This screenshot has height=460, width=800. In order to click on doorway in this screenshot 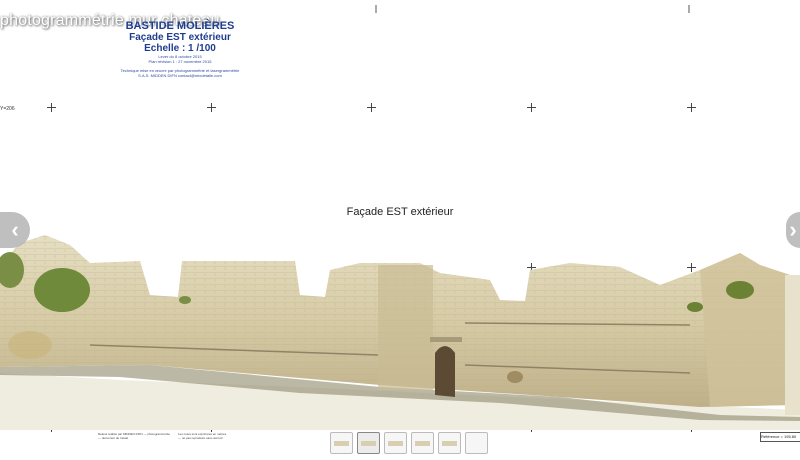, I will do `click(445, 371)`.